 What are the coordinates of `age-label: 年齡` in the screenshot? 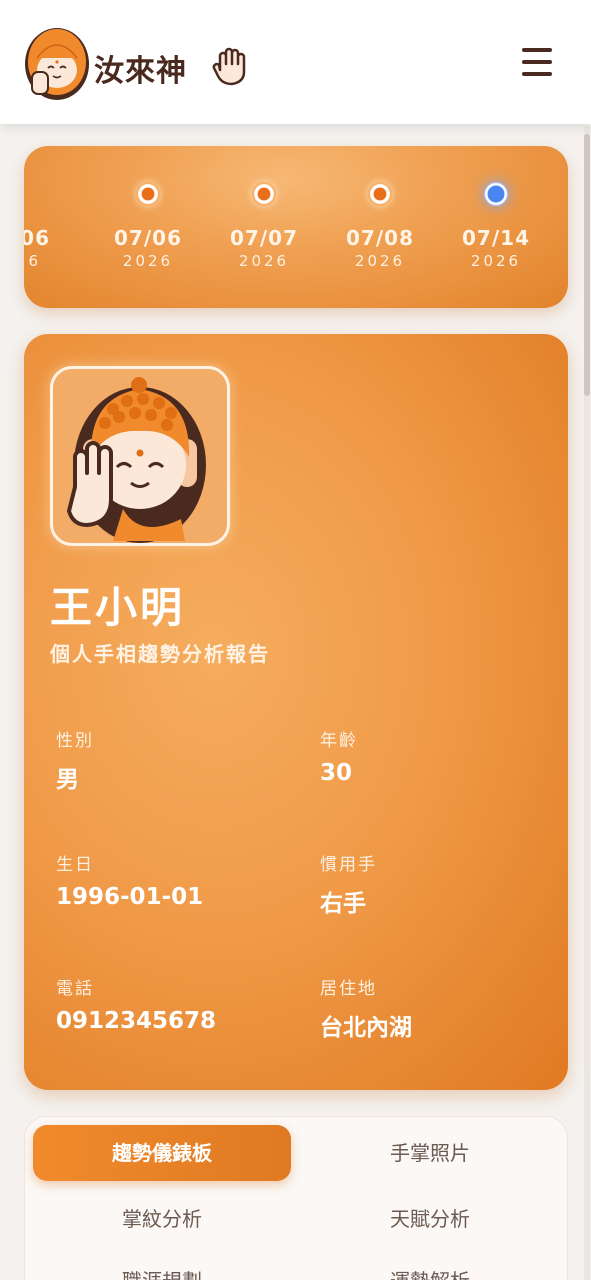 It's located at (339, 741).